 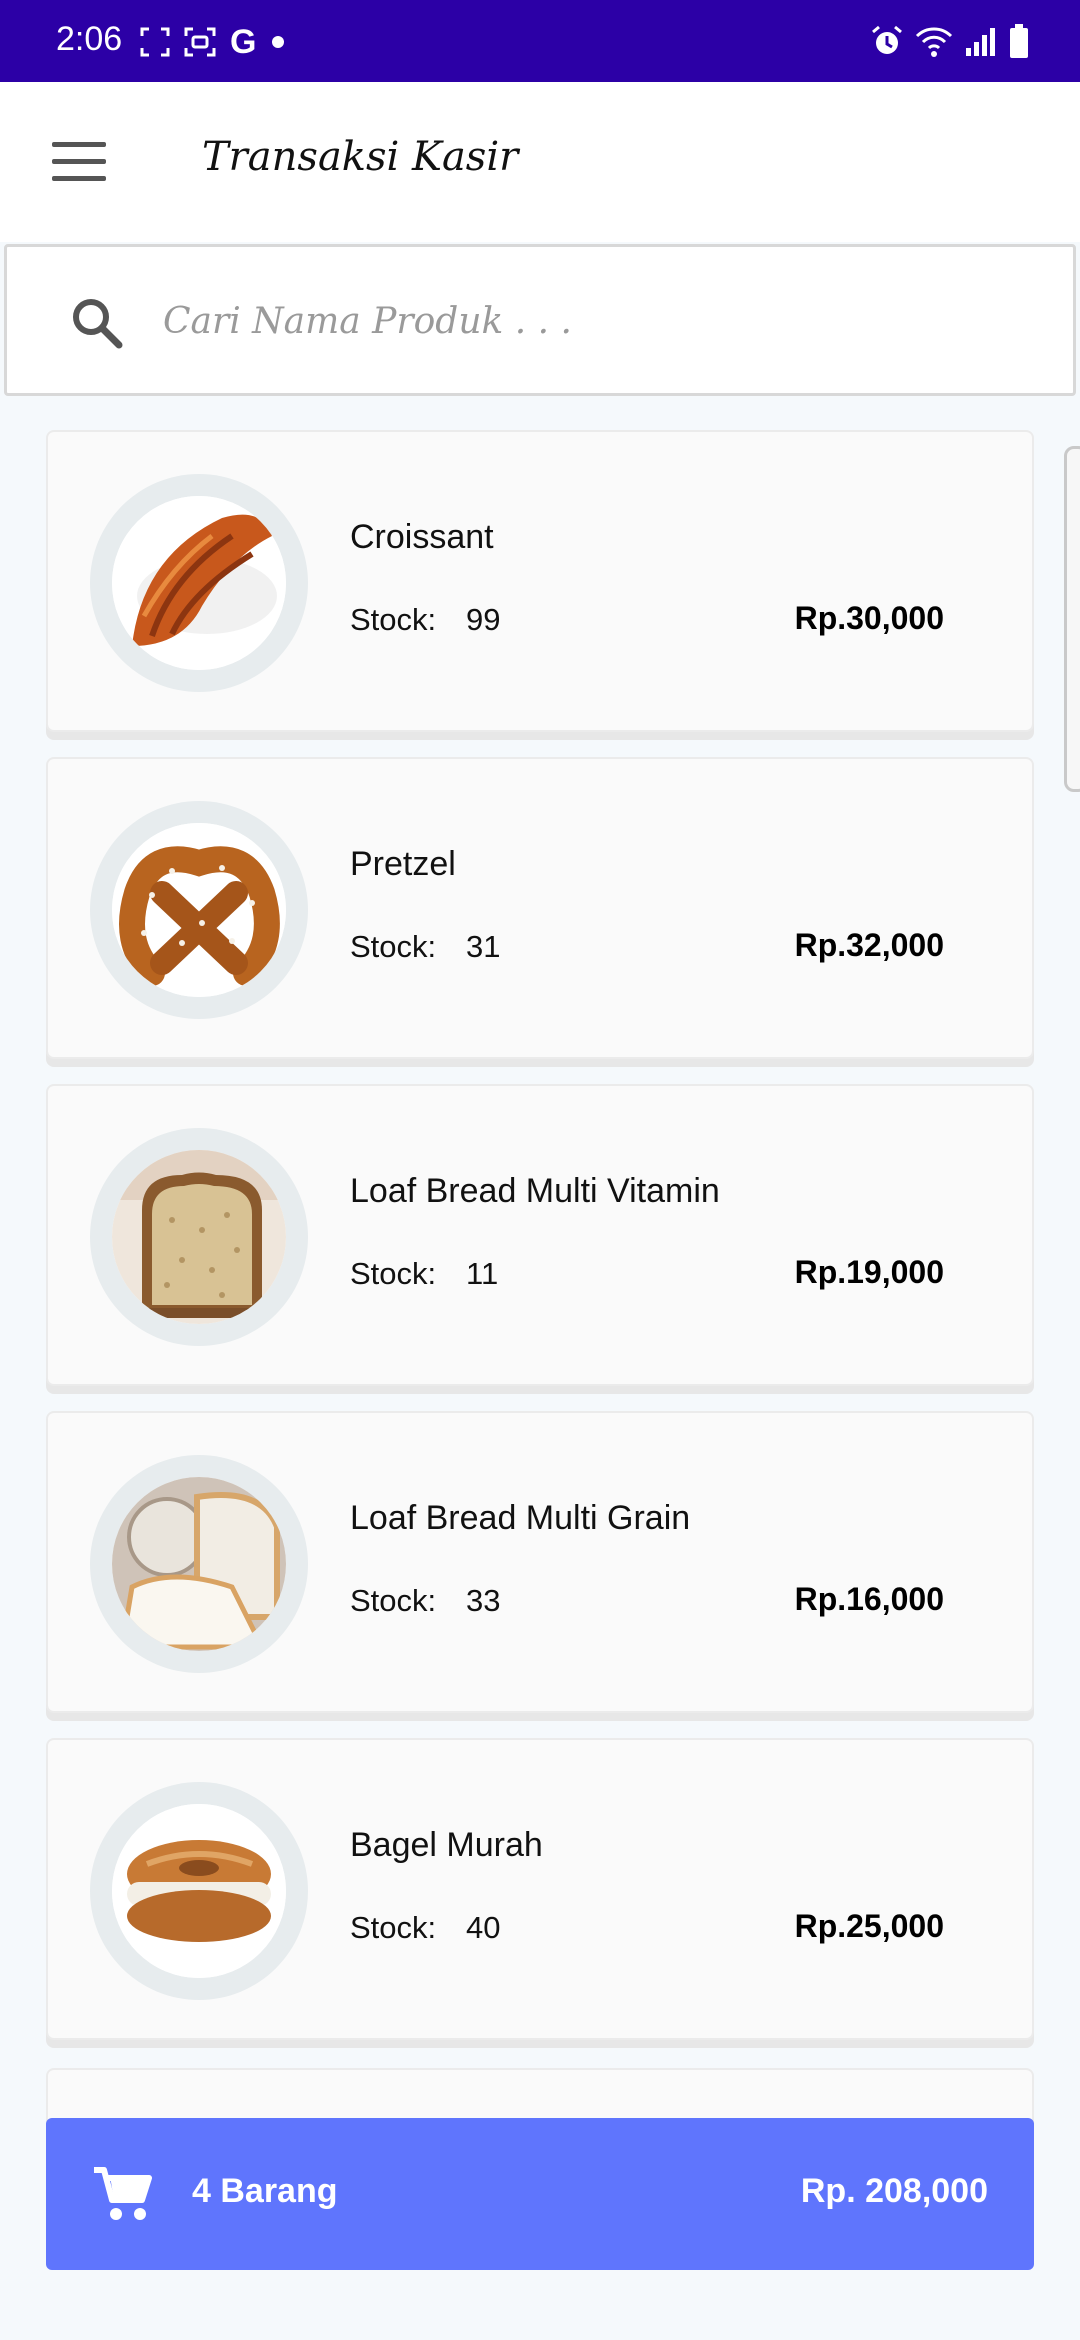 What do you see at coordinates (540, 908) in the screenshot?
I see `product-card-pretzel: Pretzel Stock: 31 Rp.32,000` at bounding box center [540, 908].